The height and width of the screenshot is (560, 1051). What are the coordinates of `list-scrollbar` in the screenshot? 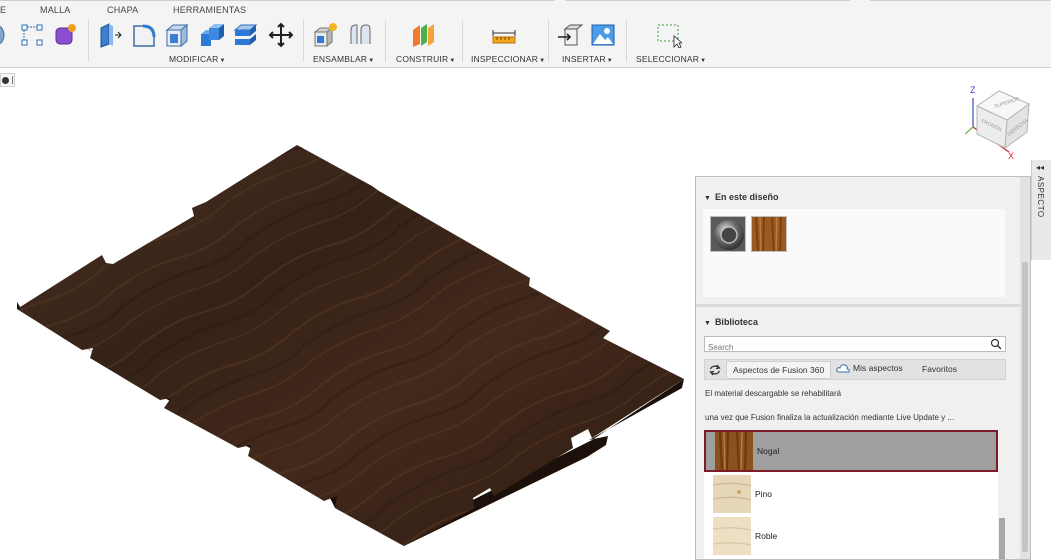 It's located at (1002, 494).